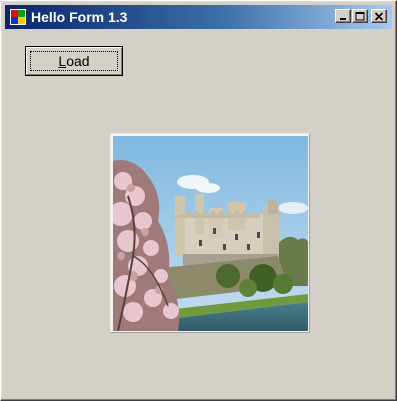 This screenshot has height=401, width=397. What do you see at coordinates (343, 16) in the screenshot?
I see `minimize-button` at bounding box center [343, 16].